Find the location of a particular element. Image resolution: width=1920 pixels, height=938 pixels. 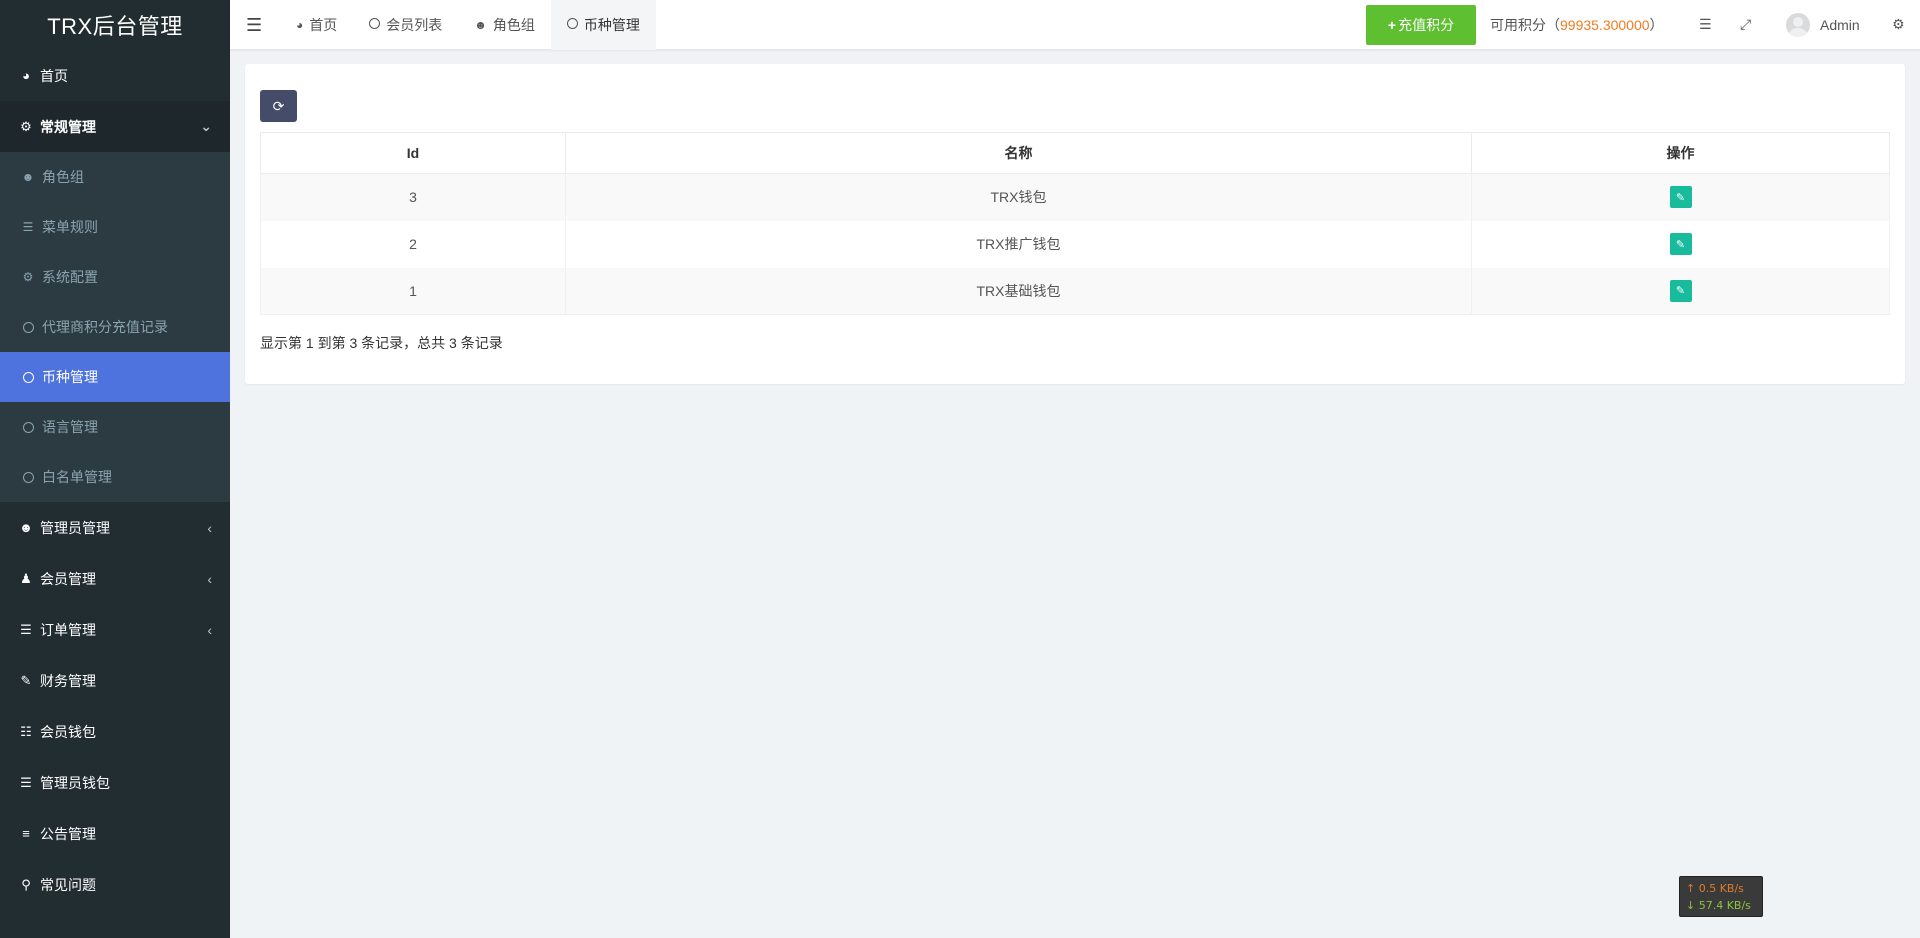

sidebar-item-whitelist: 白名单管理 is located at coordinates (115, 477).